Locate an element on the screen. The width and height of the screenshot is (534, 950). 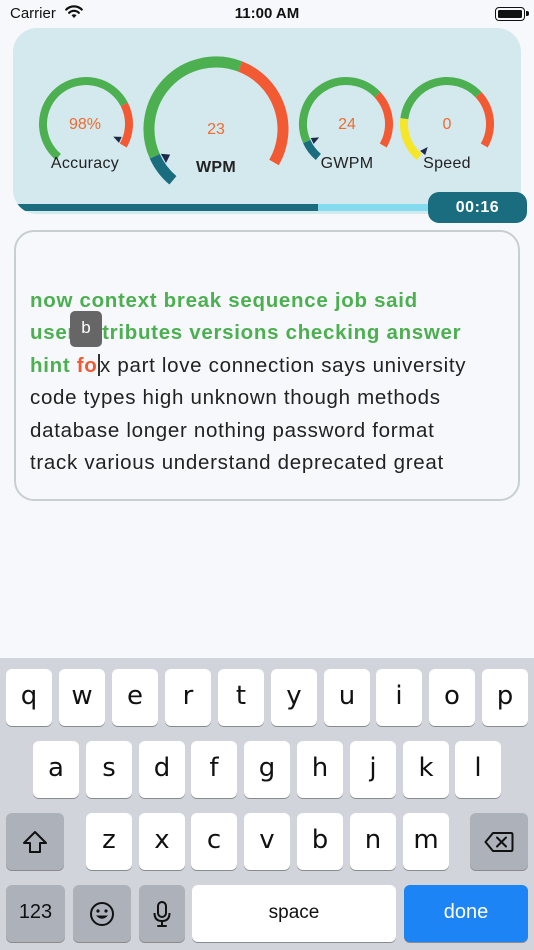
wpm-value: 23 is located at coordinates (216, 129).